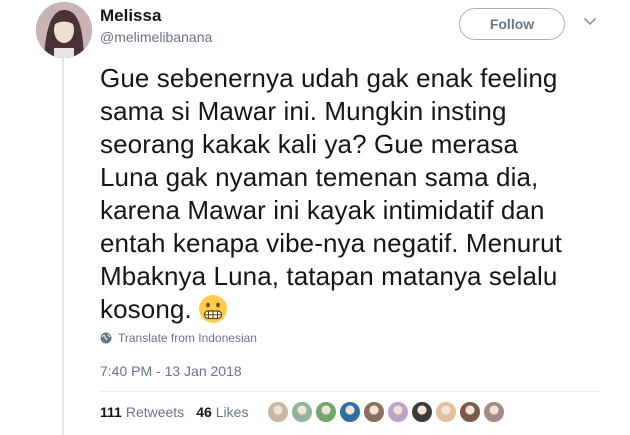 Image resolution: width=630 pixels, height=435 pixels. I want to click on retweets-label: Retweets, so click(155, 412).